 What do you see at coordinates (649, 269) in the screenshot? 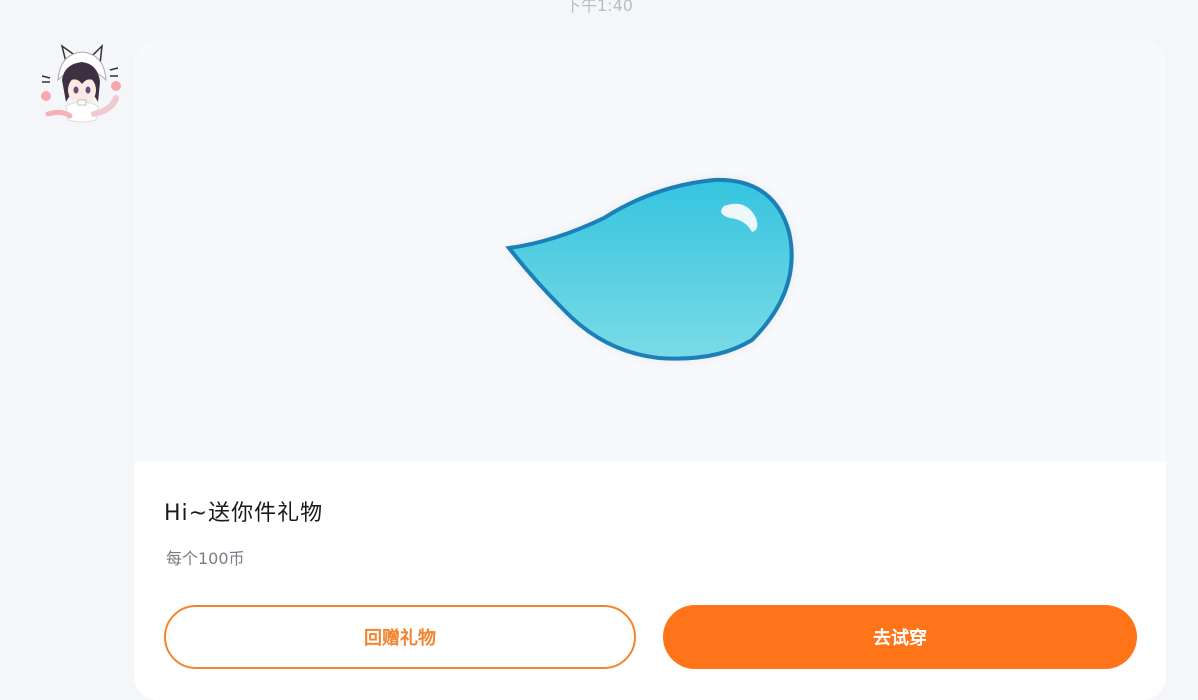
I see `water-drop-icon` at bounding box center [649, 269].